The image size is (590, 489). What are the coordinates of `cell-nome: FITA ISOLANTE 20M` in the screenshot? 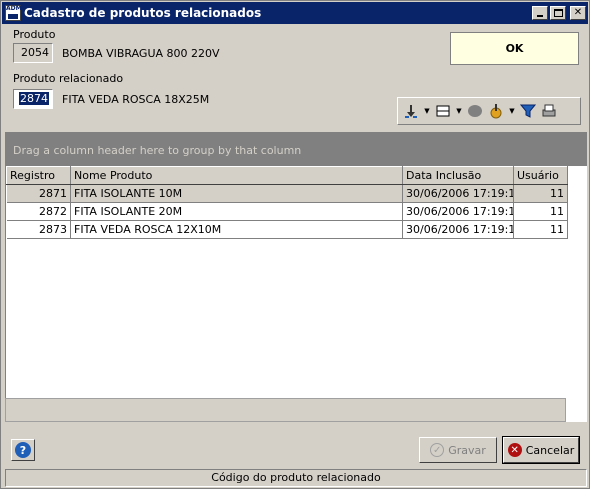 It's located at (236, 211).